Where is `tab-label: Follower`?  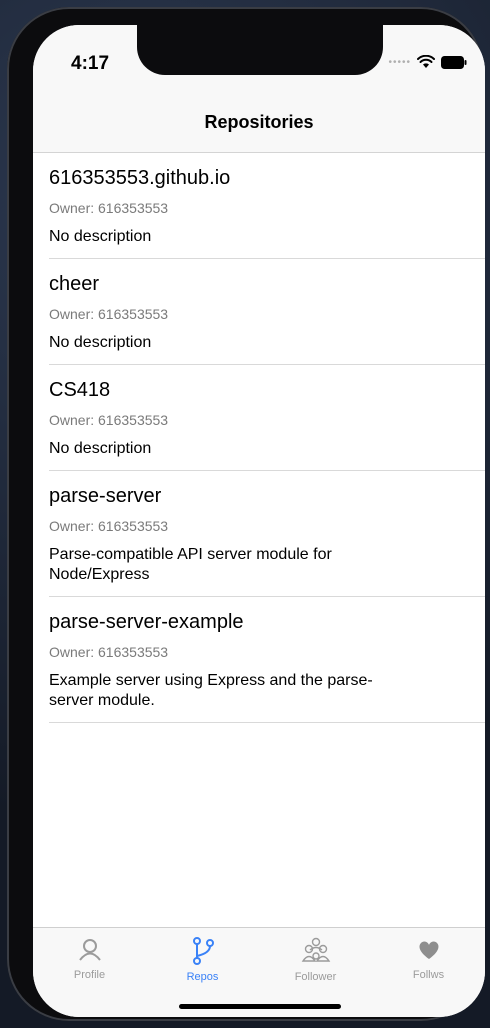
tab-label: Follower is located at coordinates (315, 977).